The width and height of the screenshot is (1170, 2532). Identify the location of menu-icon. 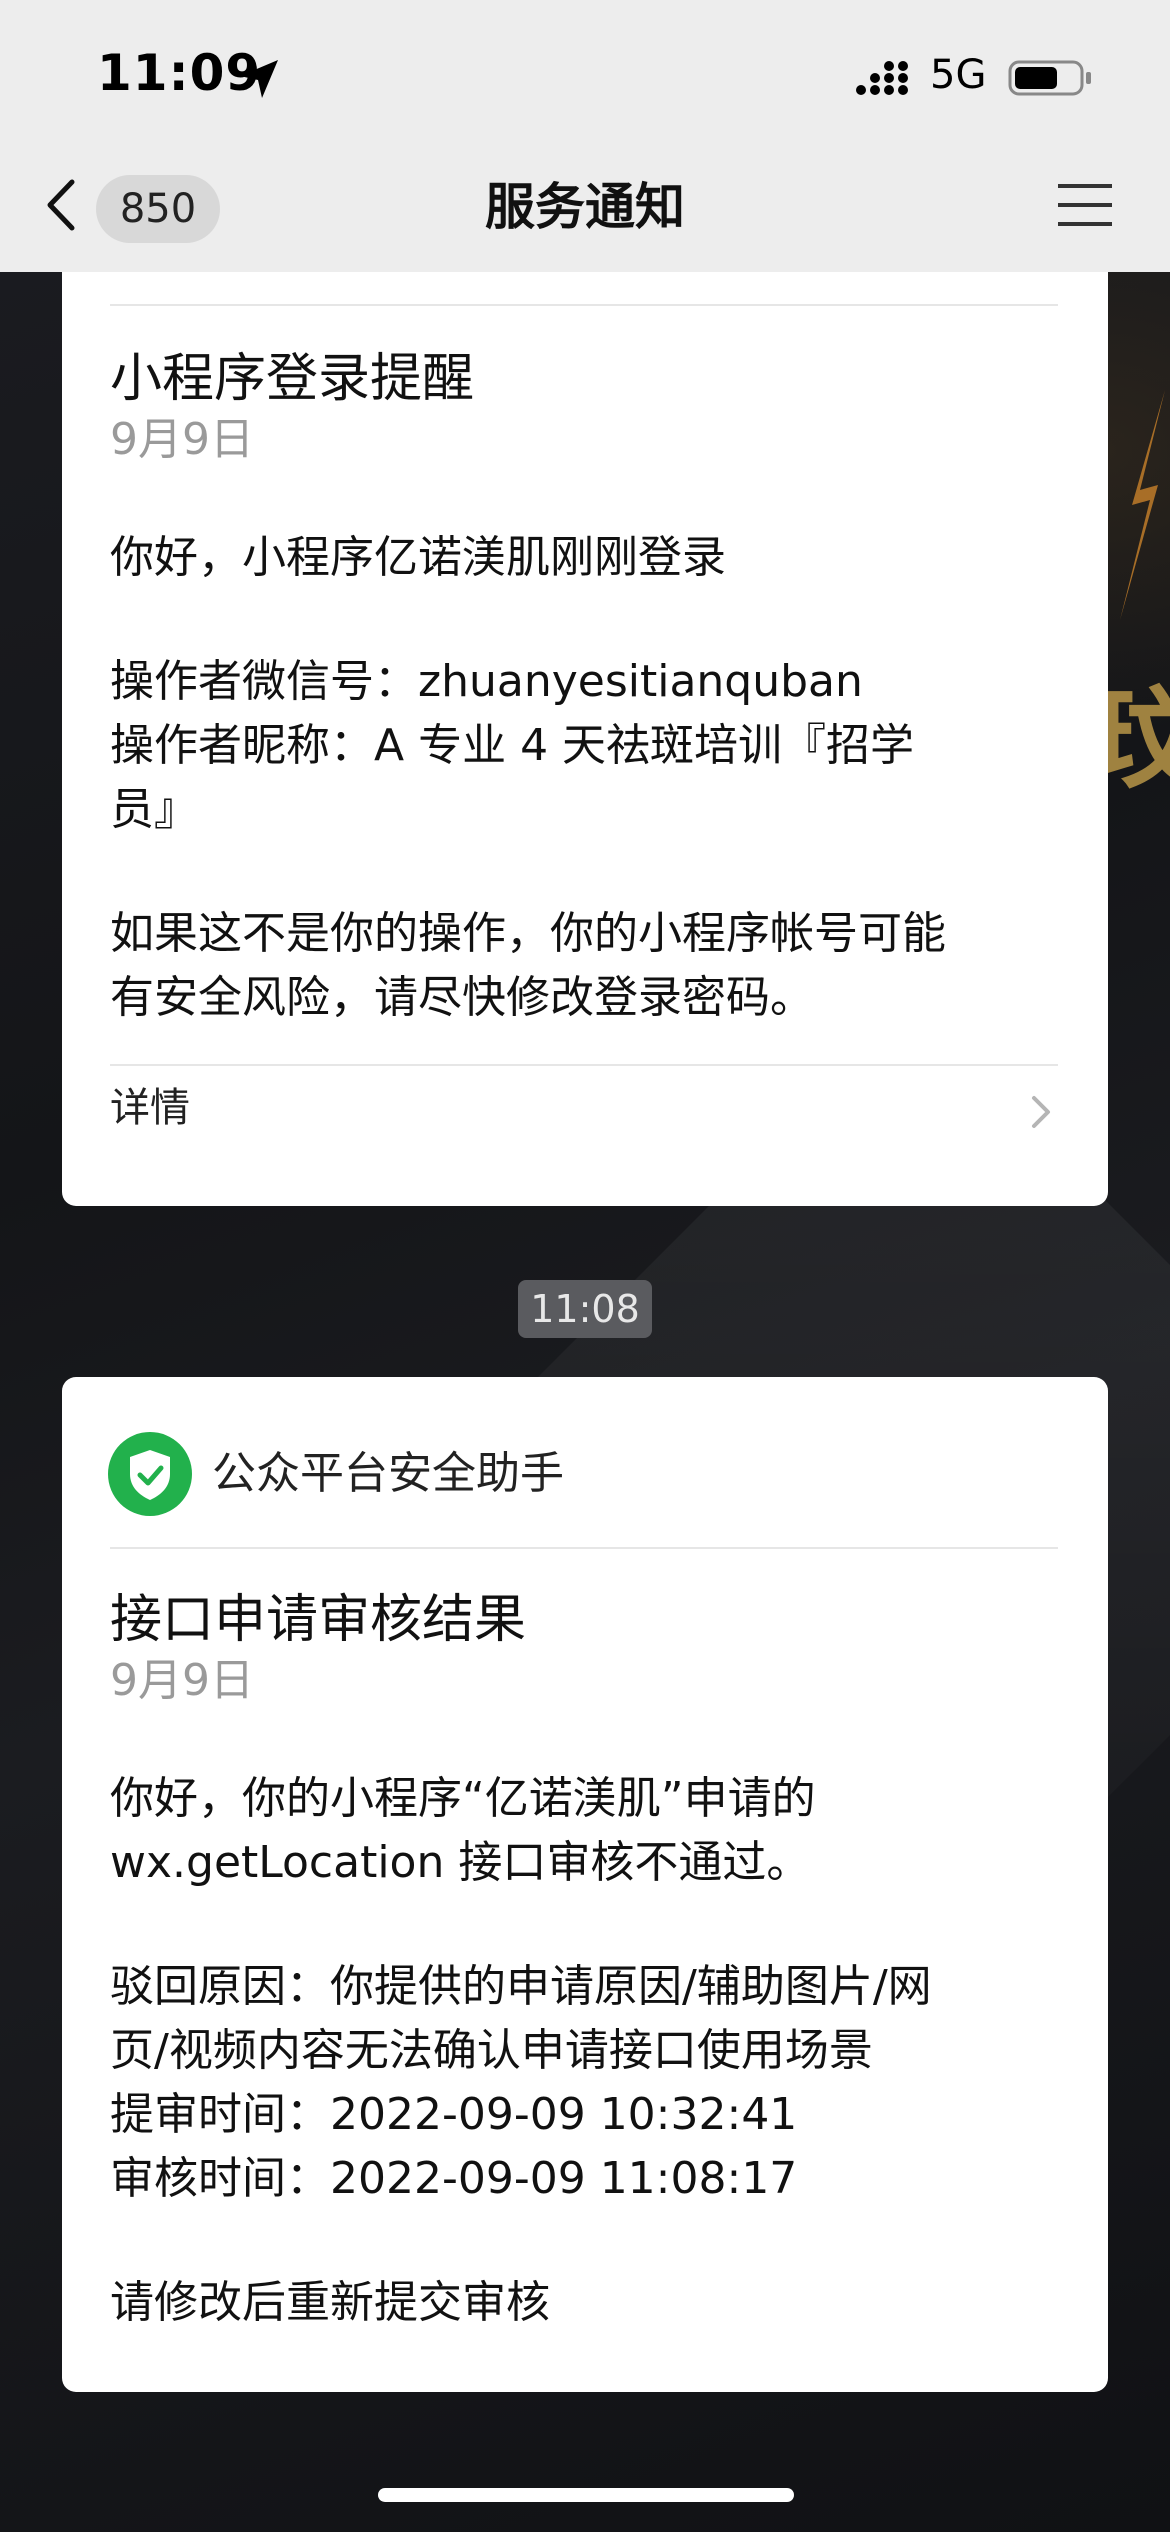
(1085, 205).